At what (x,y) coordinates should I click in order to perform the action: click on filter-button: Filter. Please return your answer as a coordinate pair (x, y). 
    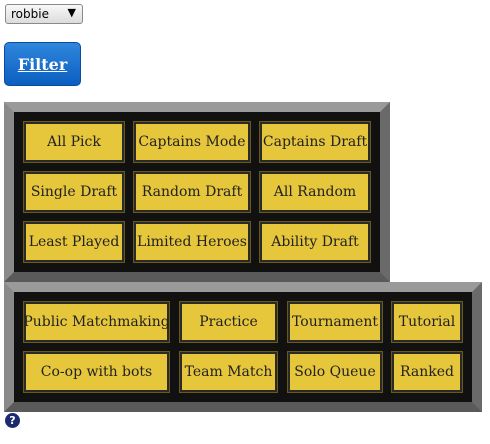
    Looking at the image, I should click on (42, 64).